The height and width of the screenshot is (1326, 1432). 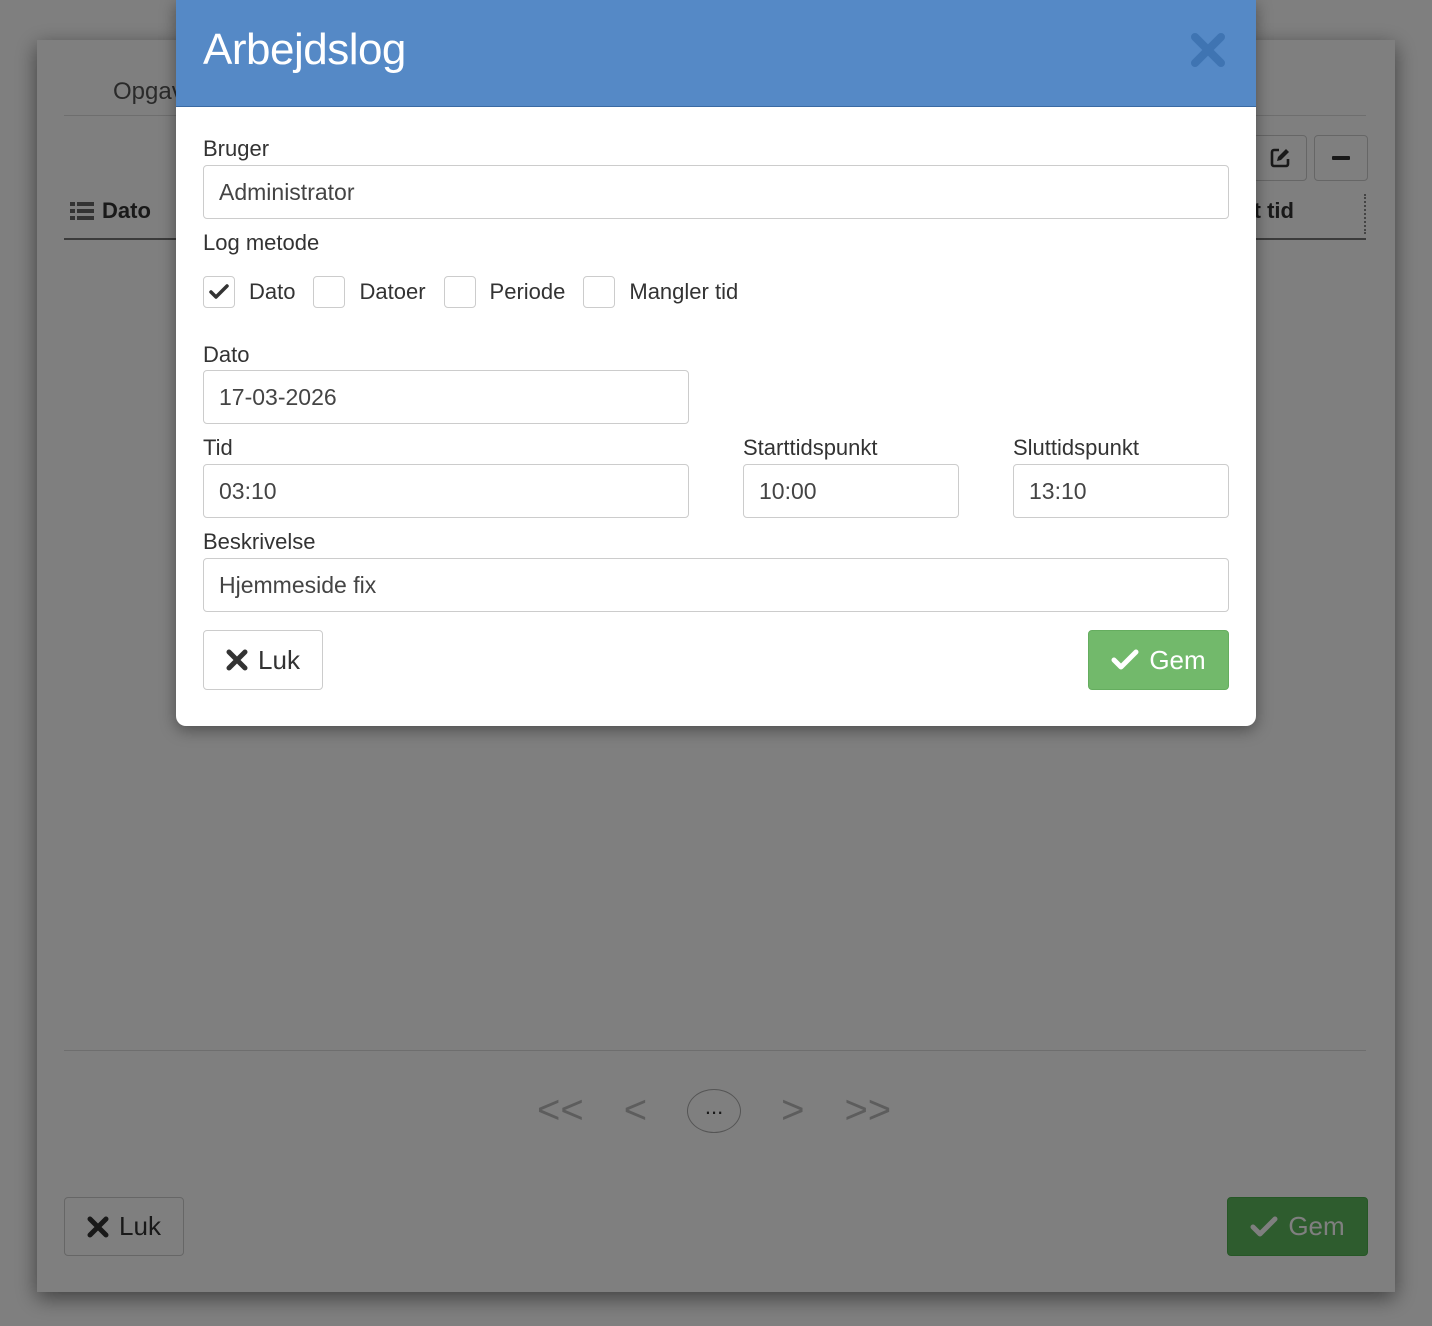 I want to click on log-method-mangler-tid: Mangler tid, so click(x=660, y=292).